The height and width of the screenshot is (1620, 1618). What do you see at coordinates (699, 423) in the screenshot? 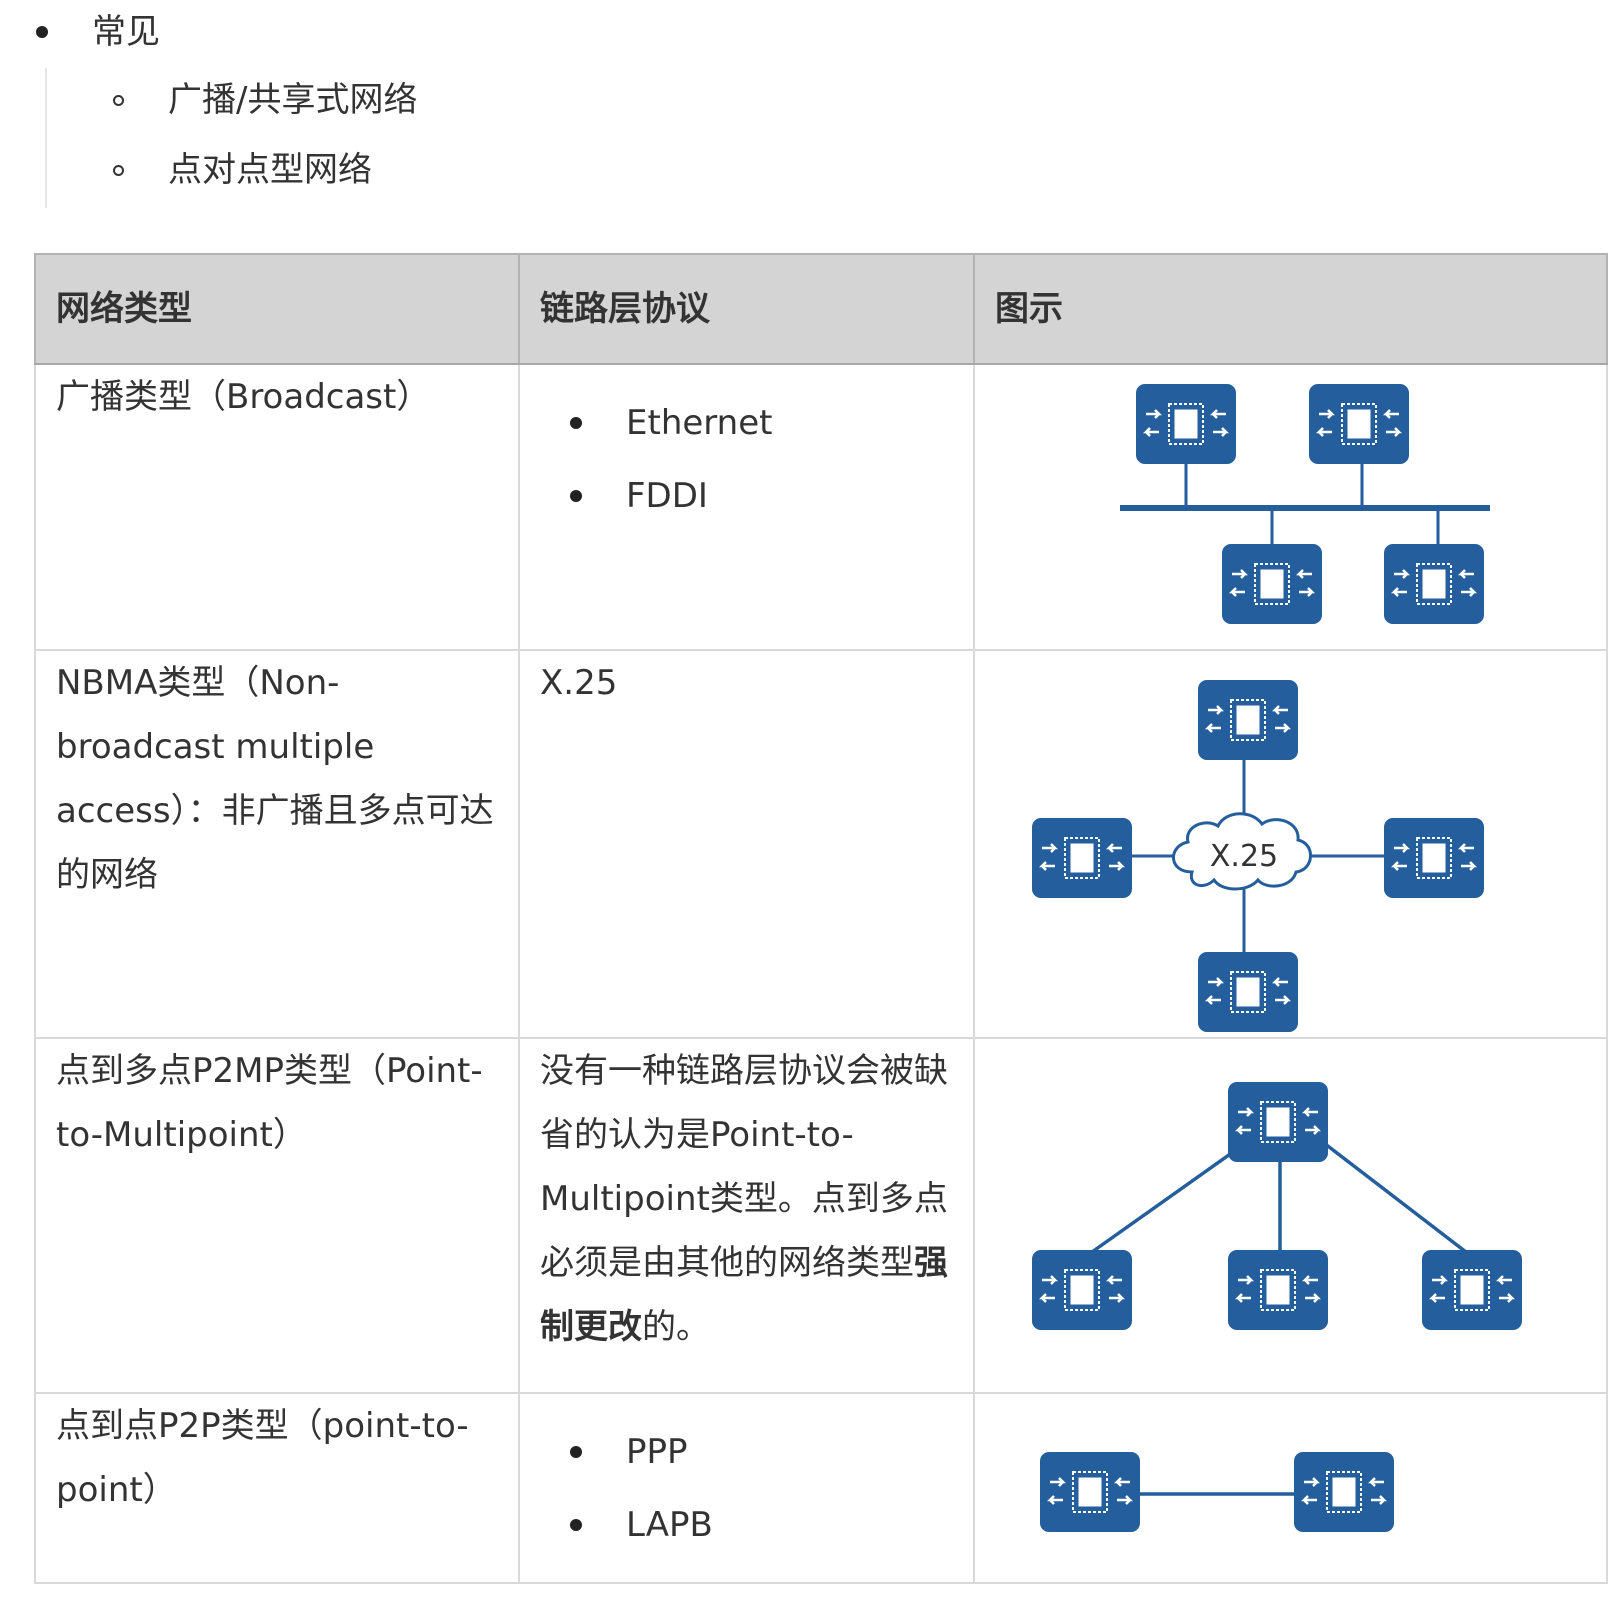
I see `protocol-name: Ethernet` at bounding box center [699, 423].